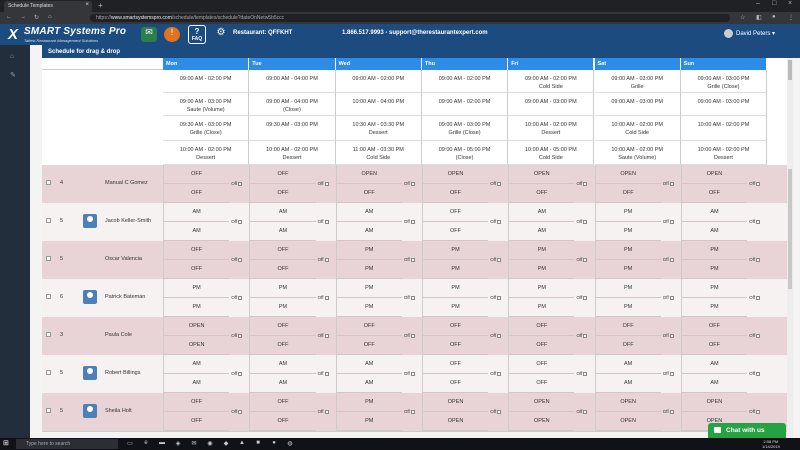 The image size is (800, 450). What do you see at coordinates (551, 153) in the screenshot?
I see `shift-template-card: 10:00 AM - 05:00 PM Cold Side` at bounding box center [551, 153].